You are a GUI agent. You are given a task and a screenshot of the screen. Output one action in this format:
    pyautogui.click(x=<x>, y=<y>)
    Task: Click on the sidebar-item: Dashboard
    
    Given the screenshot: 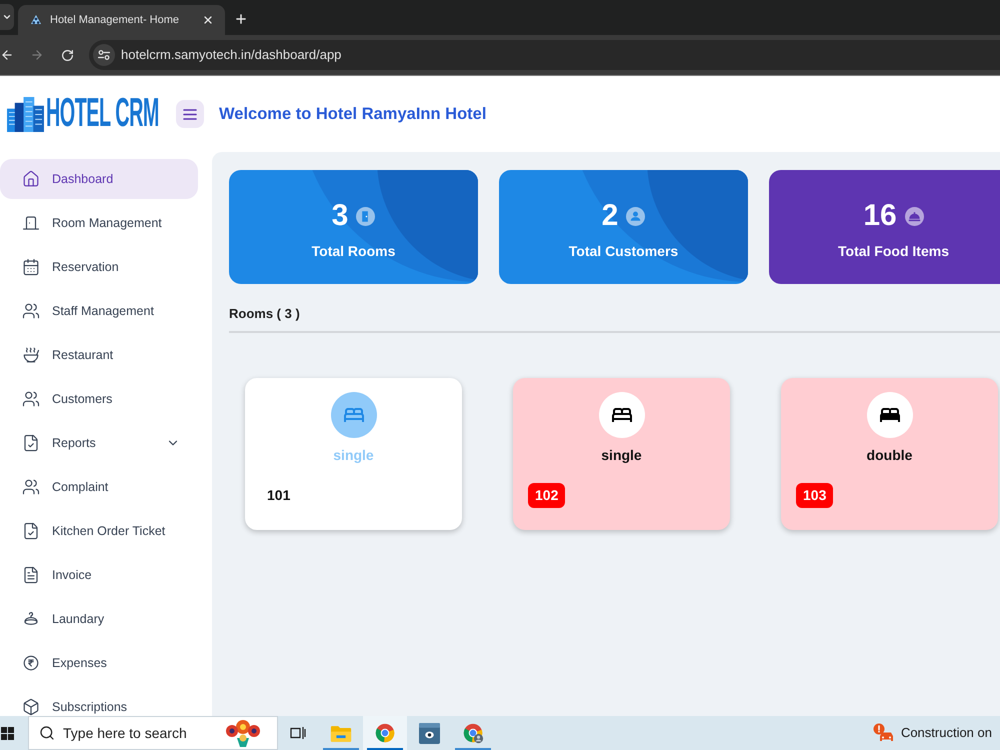 What is the action you would take?
    pyautogui.click(x=99, y=179)
    